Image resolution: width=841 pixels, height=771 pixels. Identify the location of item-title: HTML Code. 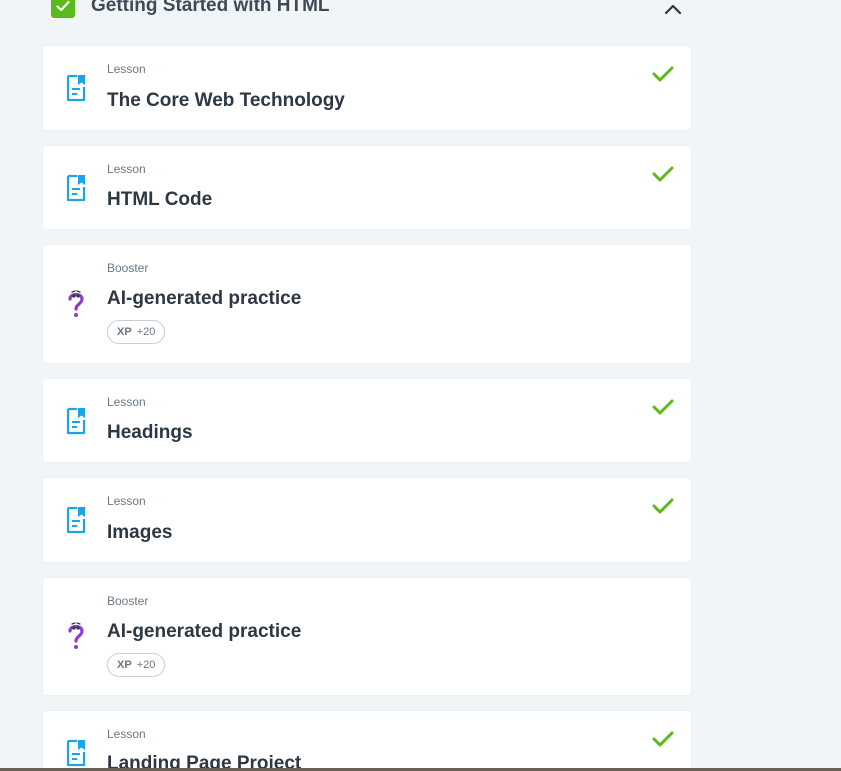
(159, 200).